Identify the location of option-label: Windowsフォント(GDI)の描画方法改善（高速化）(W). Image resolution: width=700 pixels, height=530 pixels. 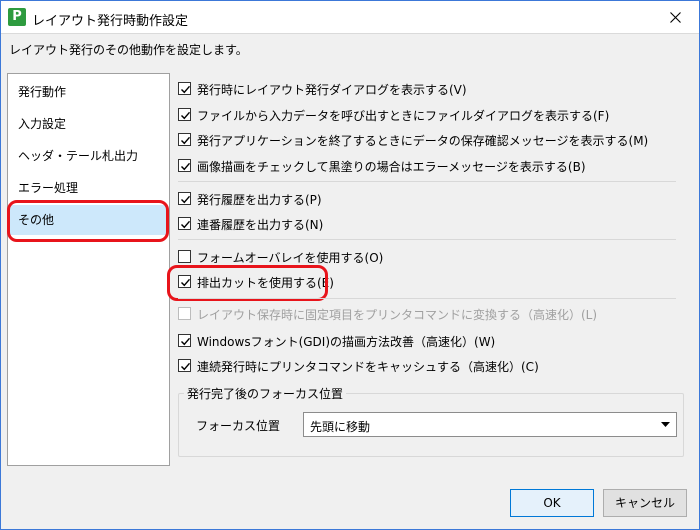
(346, 342).